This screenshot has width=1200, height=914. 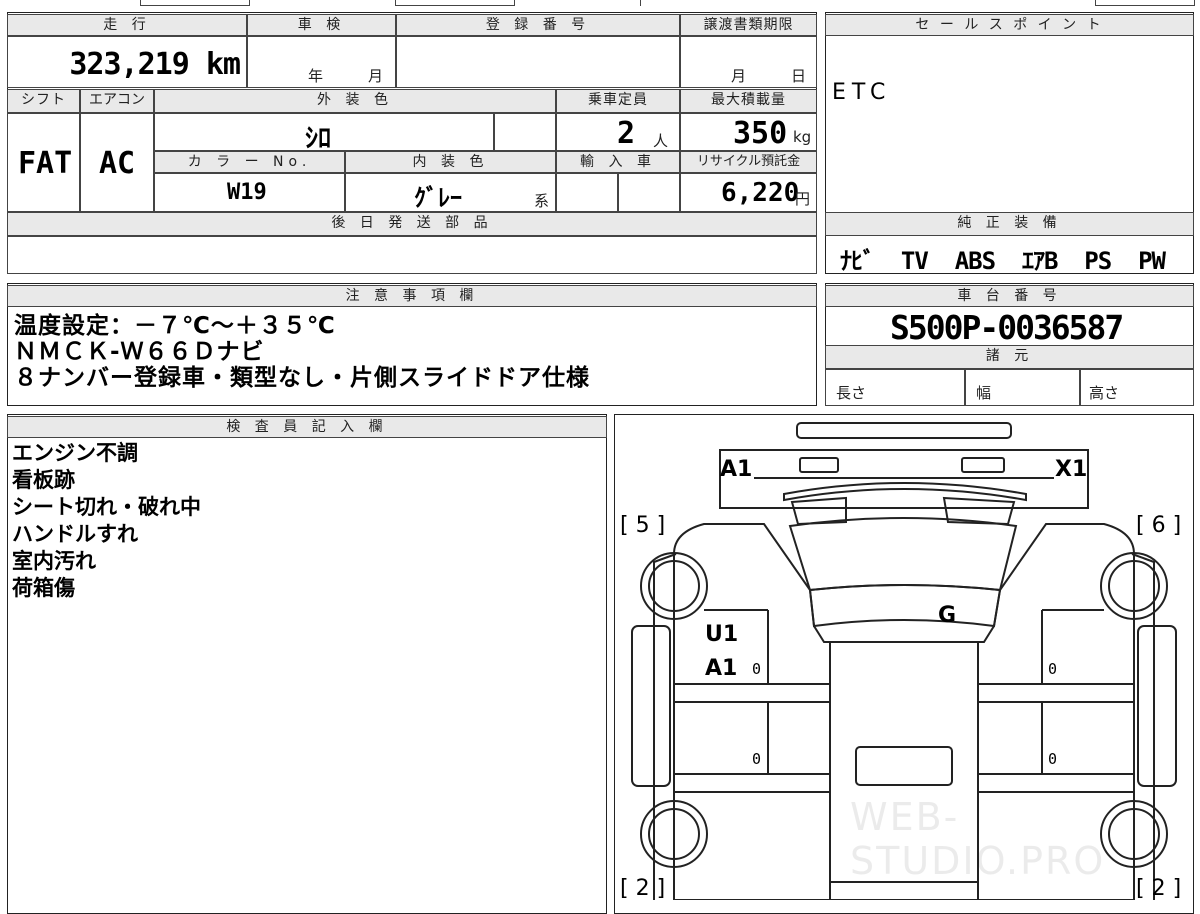 What do you see at coordinates (1009, 296) in the screenshot?
I see `chassis-header: 車 台 番 号` at bounding box center [1009, 296].